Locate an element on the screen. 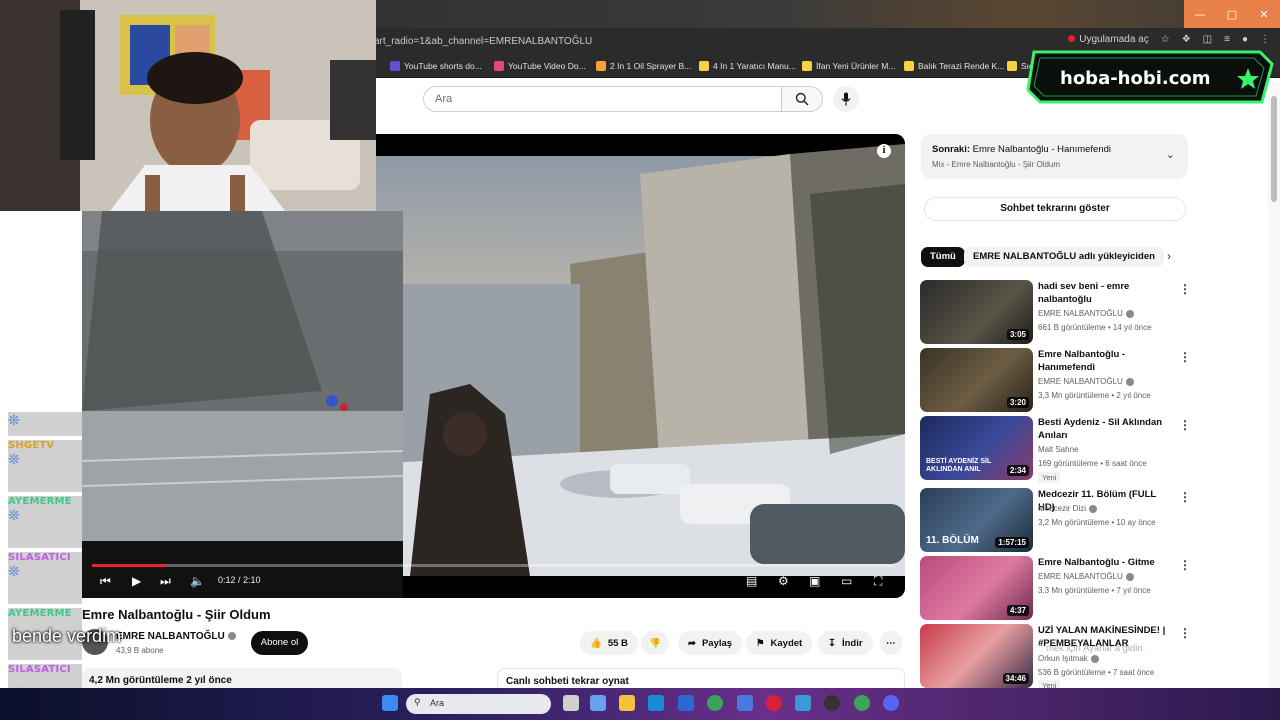 This screenshot has height=720, width=1280. like-button: 👍 55 B is located at coordinates (609, 643).